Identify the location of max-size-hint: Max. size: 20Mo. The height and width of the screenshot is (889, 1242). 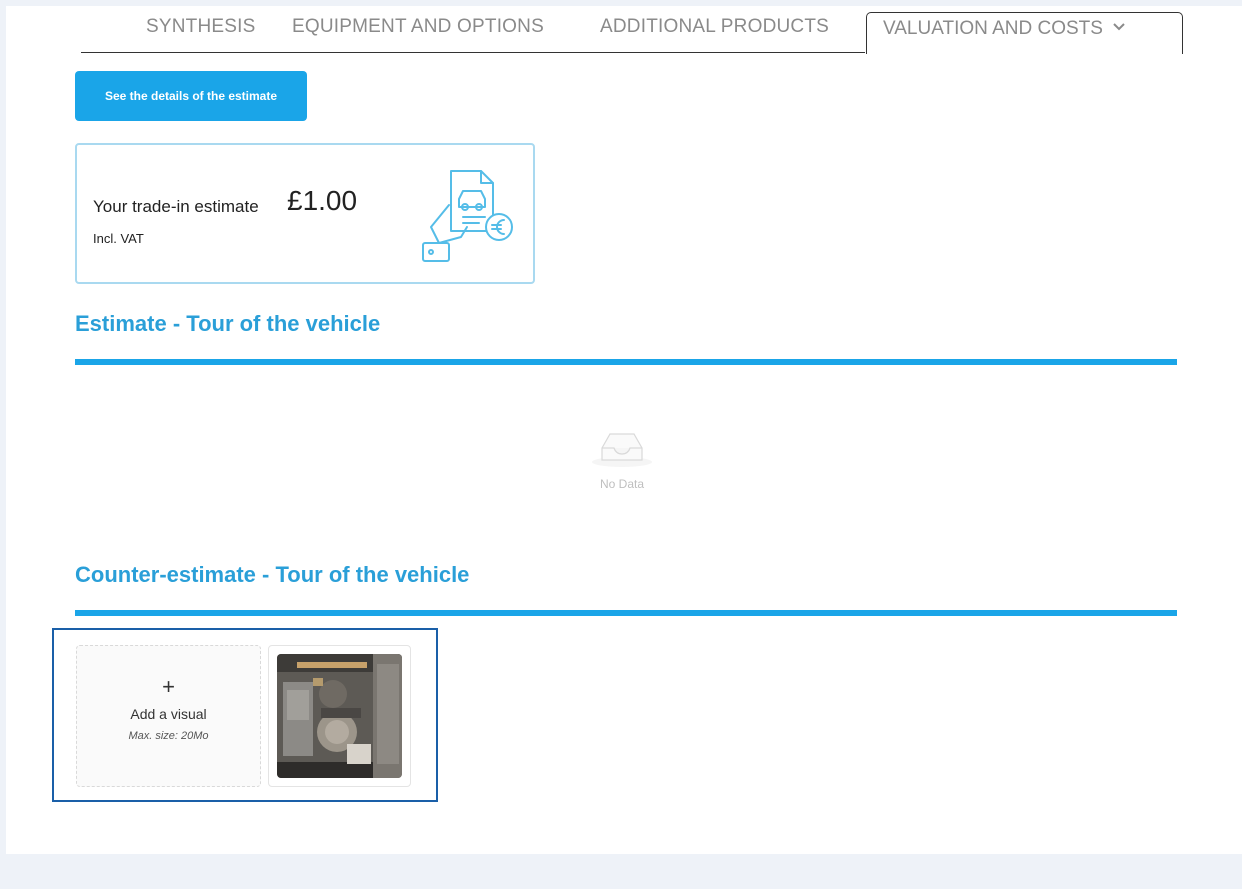
(168, 736).